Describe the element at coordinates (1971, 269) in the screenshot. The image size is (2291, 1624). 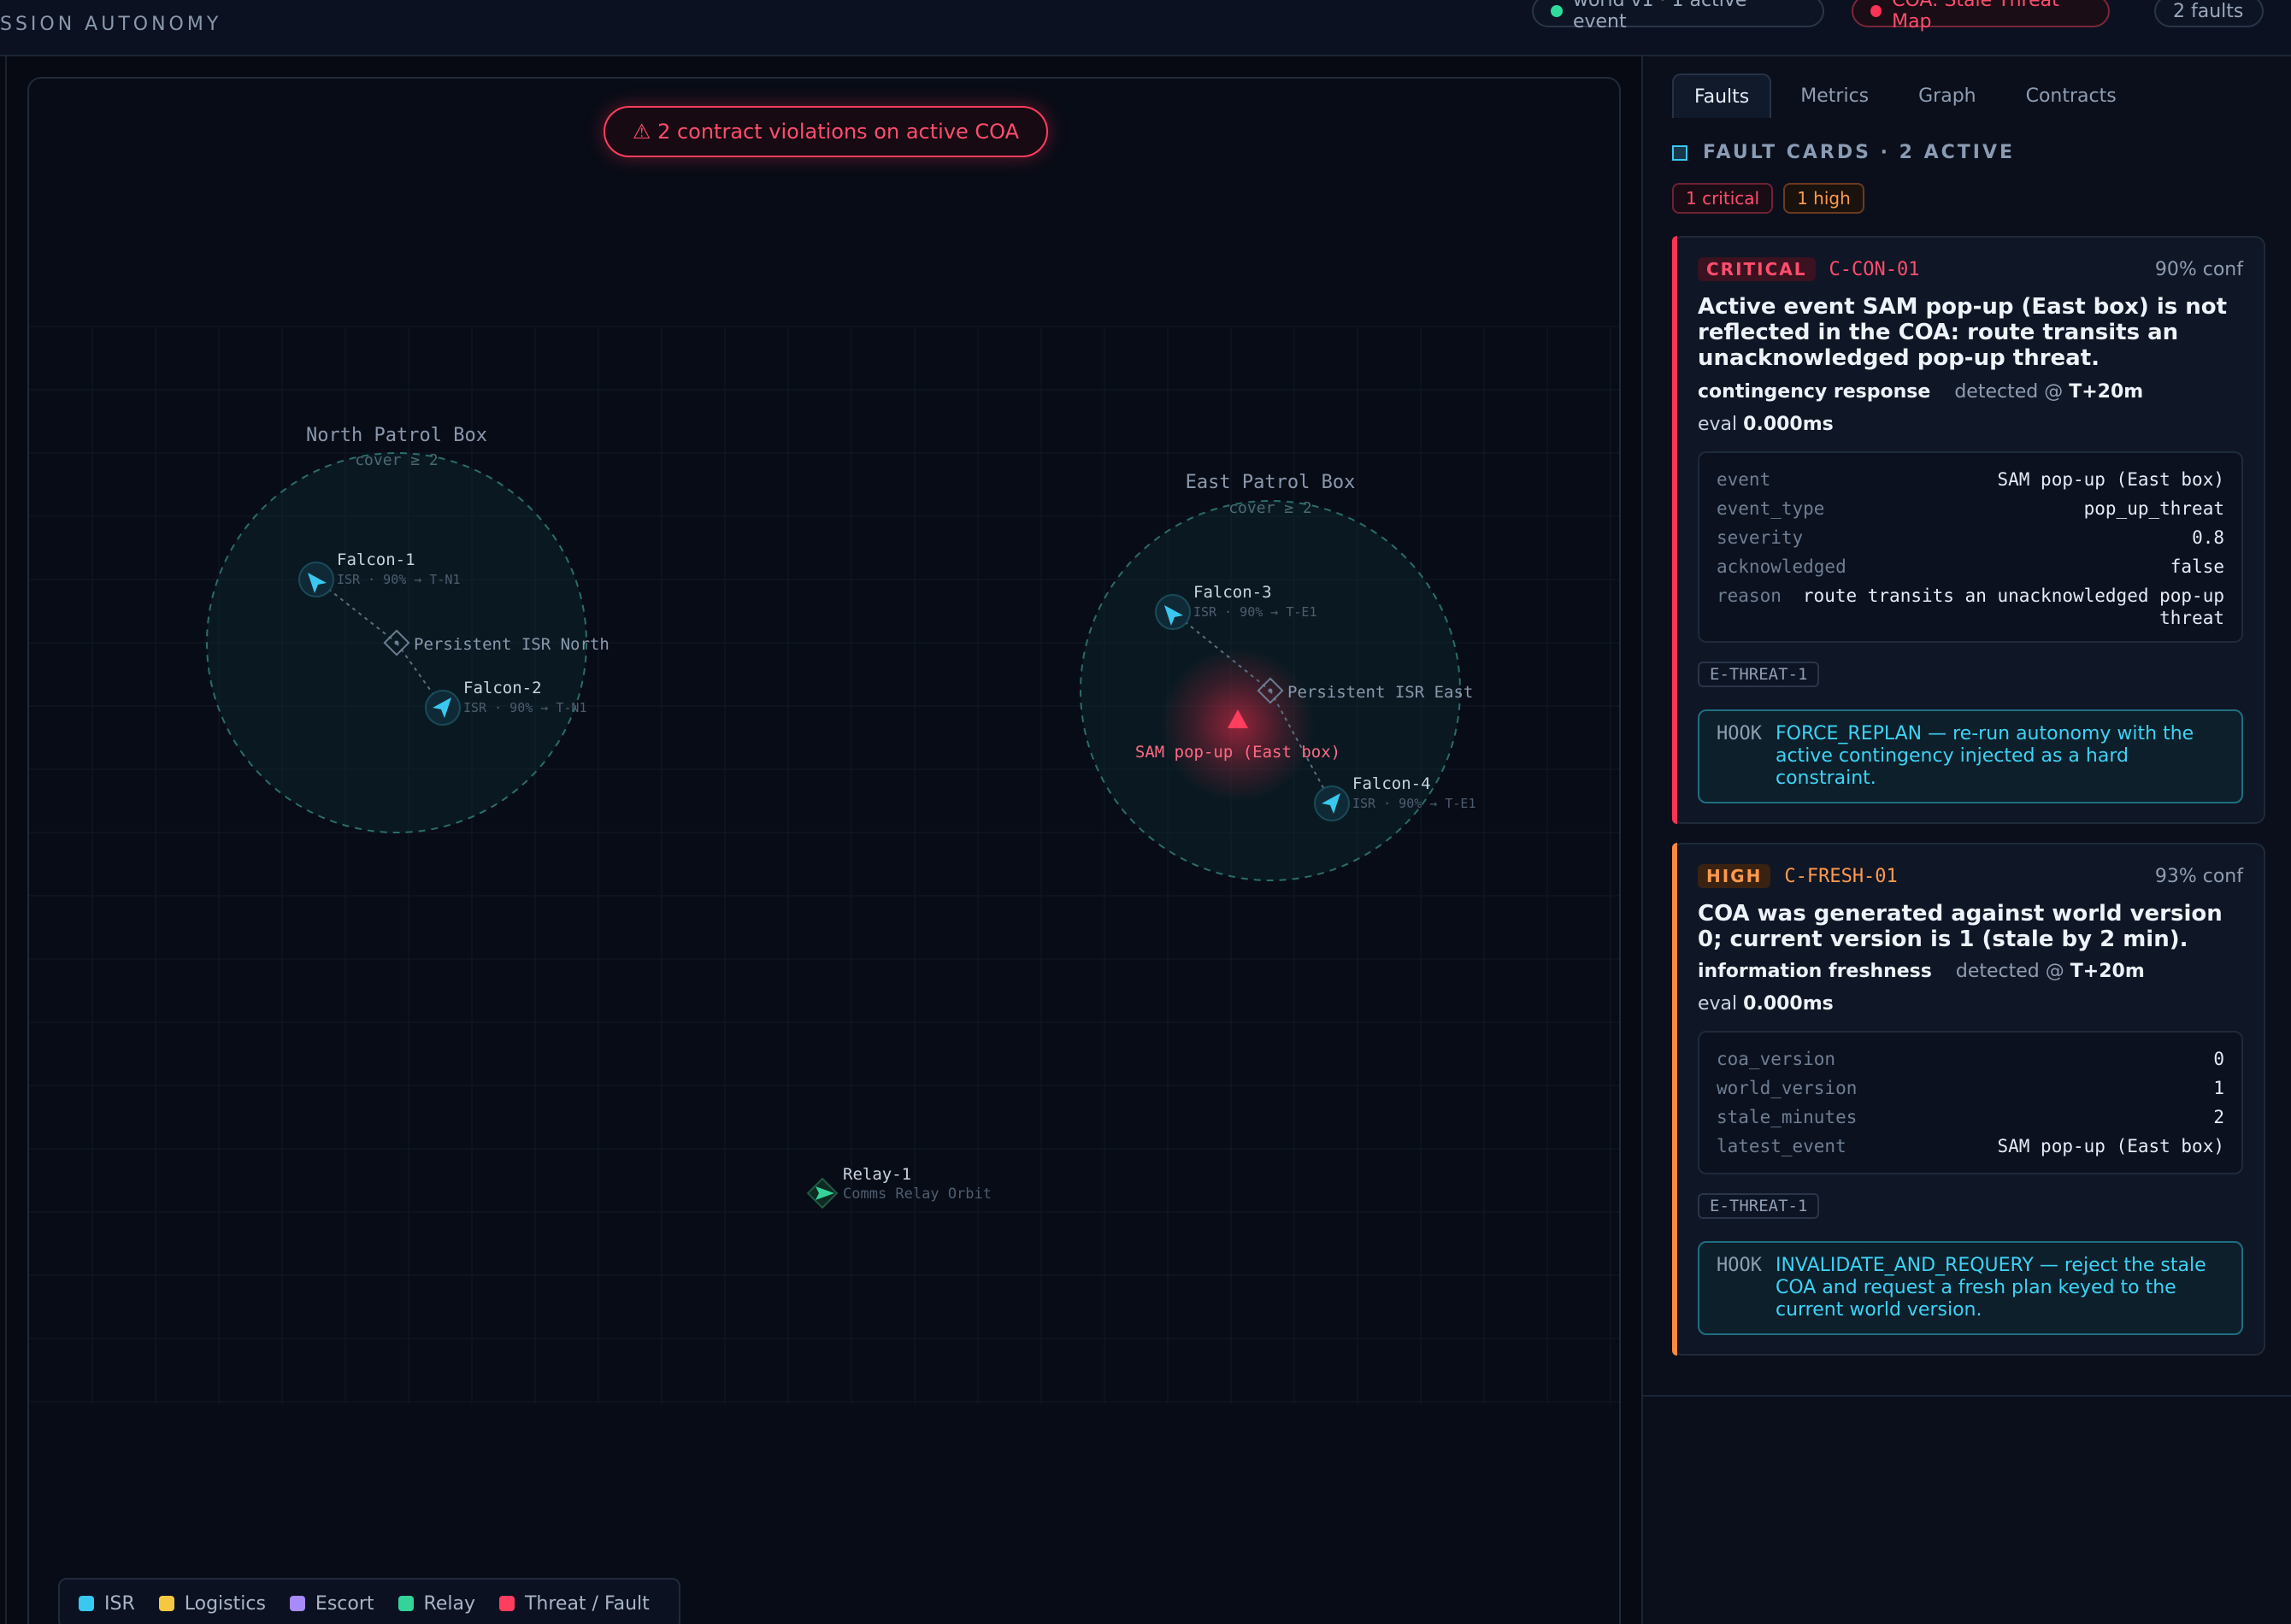
I see `card-header: CRITICAL C-CON-01 90% conf` at that location.